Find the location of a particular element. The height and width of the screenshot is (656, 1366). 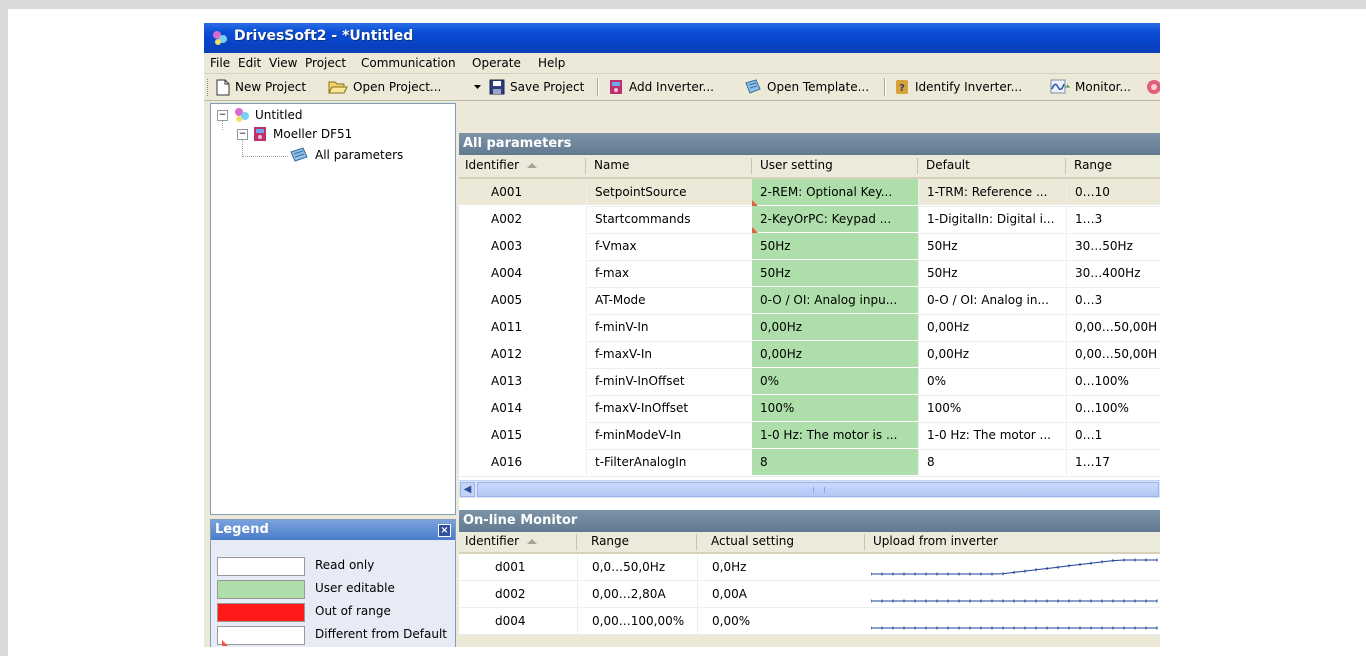

col-header-identifier: Identifier is located at coordinates (501, 165).